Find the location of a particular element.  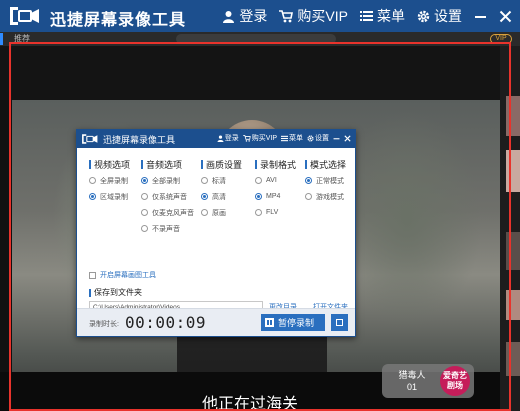

option-format-avi: AVI is located at coordinates (275, 180).